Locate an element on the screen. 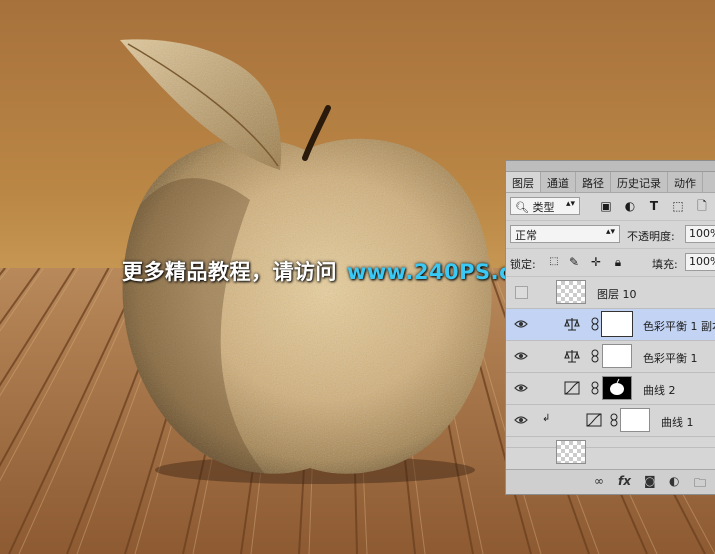 The width and height of the screenshot is (715, 554). blend-mode-value: 正常 is located at coordinates (526, 235).